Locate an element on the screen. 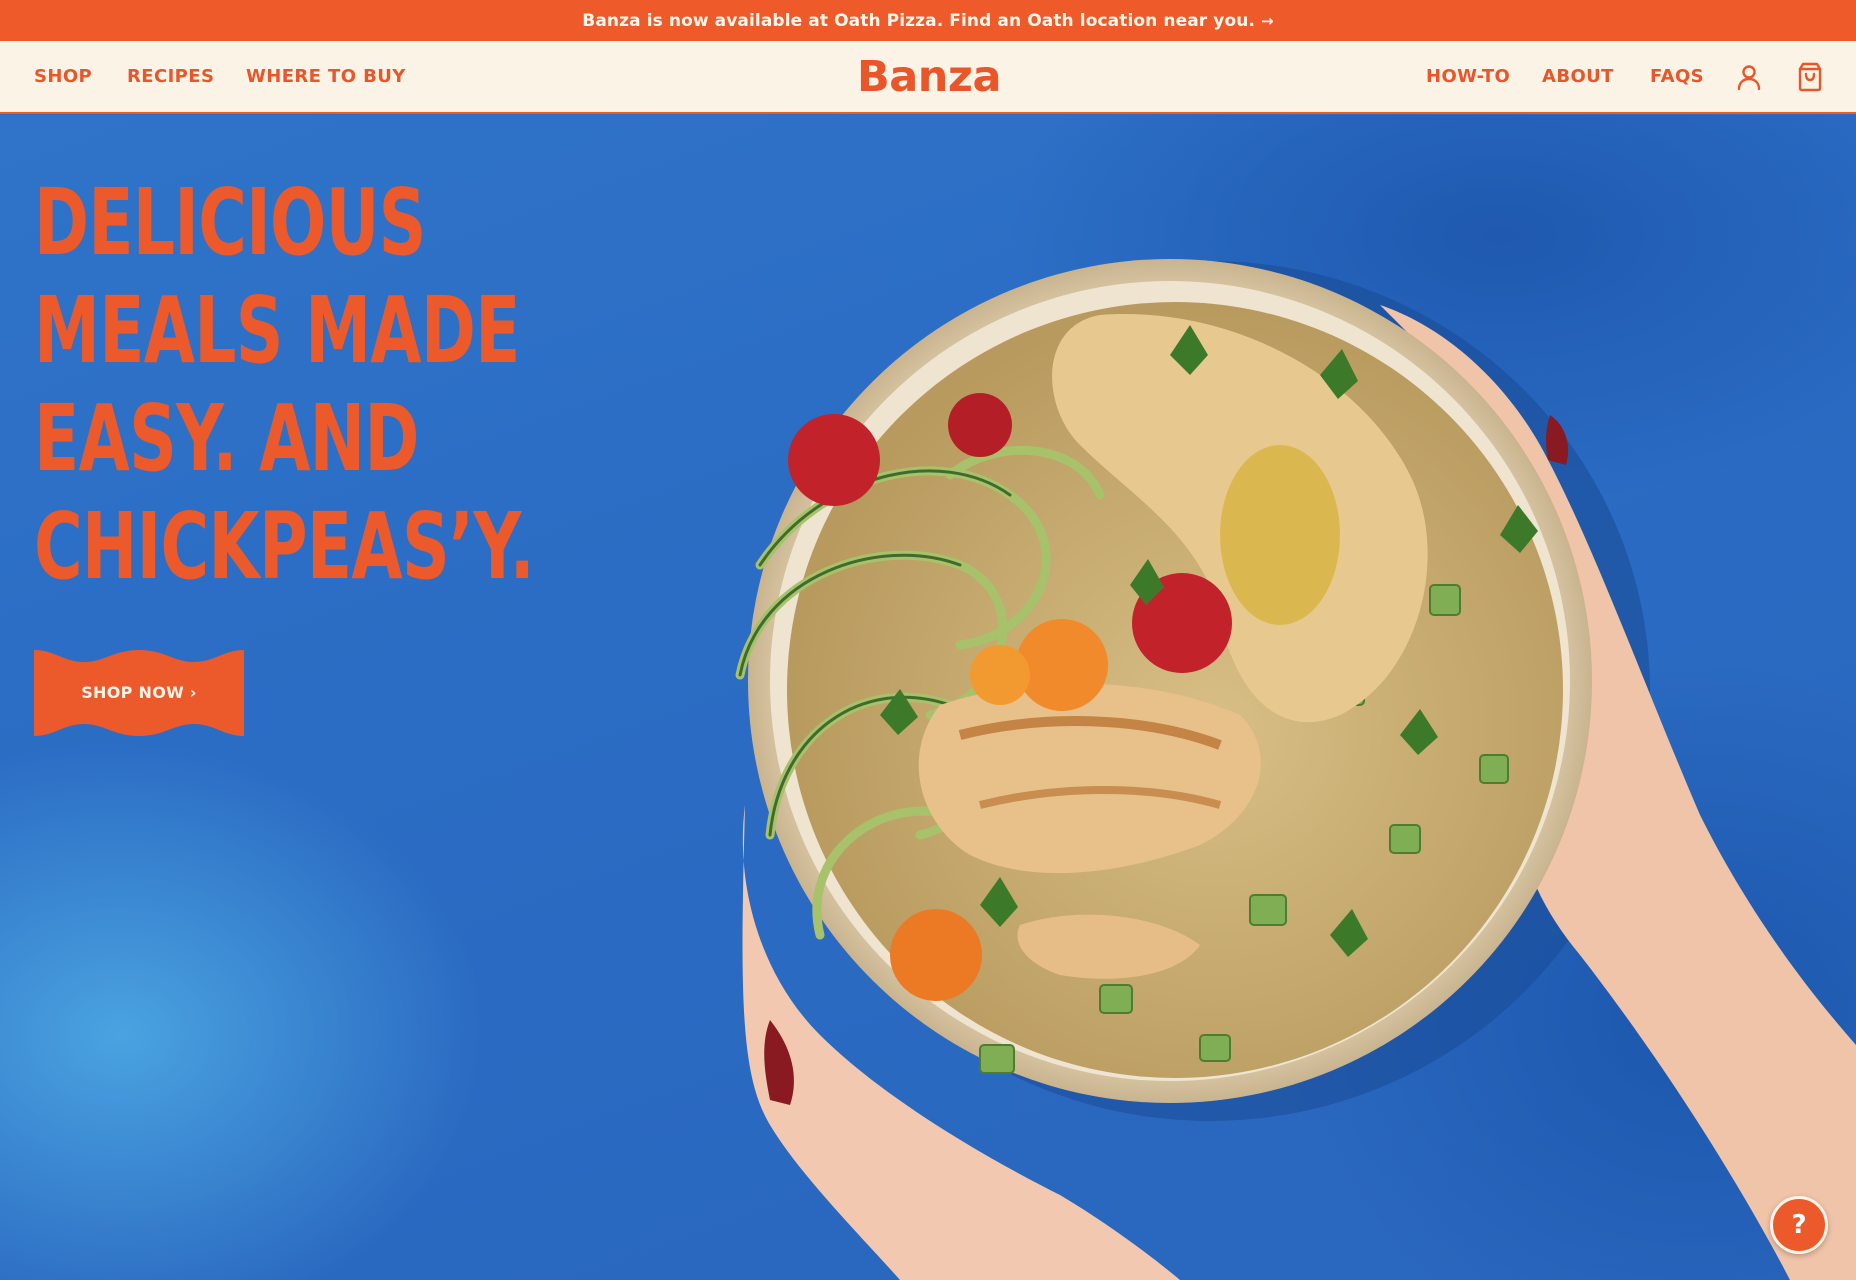 The image size is (1856, 1280). hero-headline-line-4: CHICKPEAS’Y. is located at coordinates (284, 546).